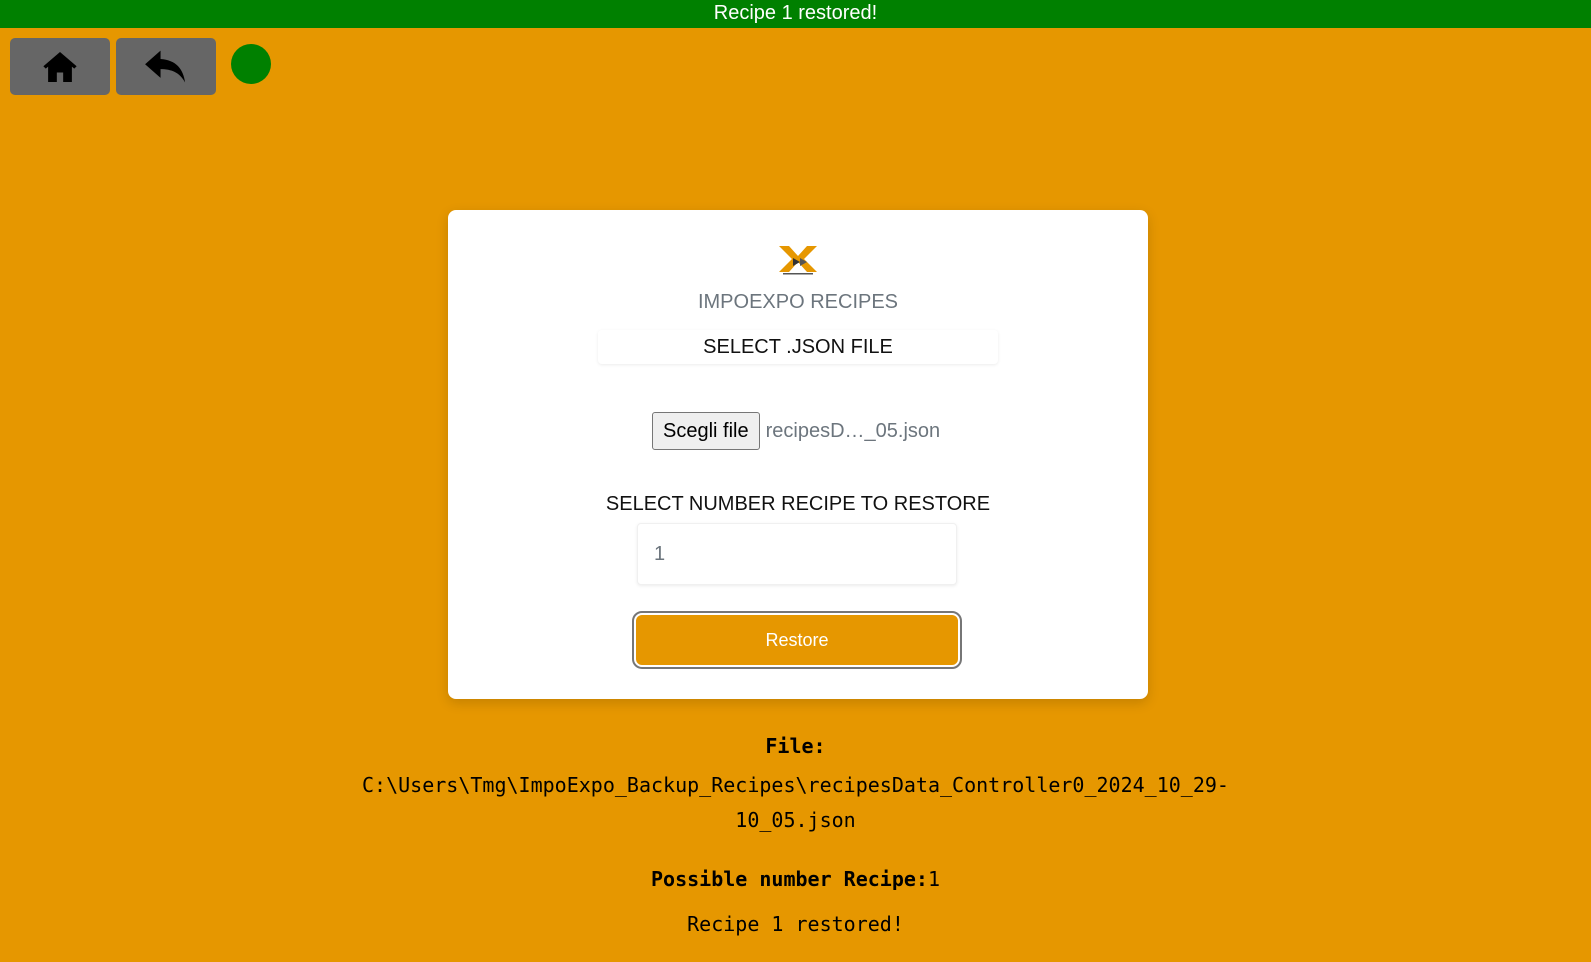 This screenshot has width=1591, height=962. I want to click on chosen-file-name: recipesD…_05.json, so click(853, 430).